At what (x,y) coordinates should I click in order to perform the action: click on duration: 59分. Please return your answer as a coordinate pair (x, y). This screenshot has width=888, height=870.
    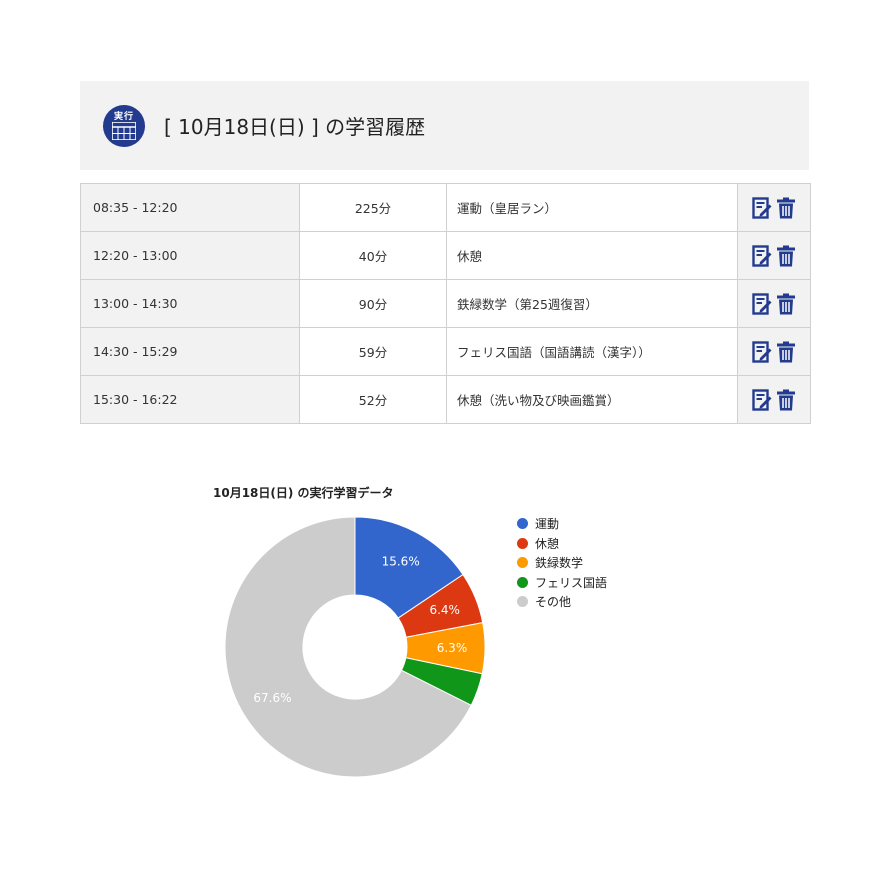
    Looking at the image, I should click on (373, 351).